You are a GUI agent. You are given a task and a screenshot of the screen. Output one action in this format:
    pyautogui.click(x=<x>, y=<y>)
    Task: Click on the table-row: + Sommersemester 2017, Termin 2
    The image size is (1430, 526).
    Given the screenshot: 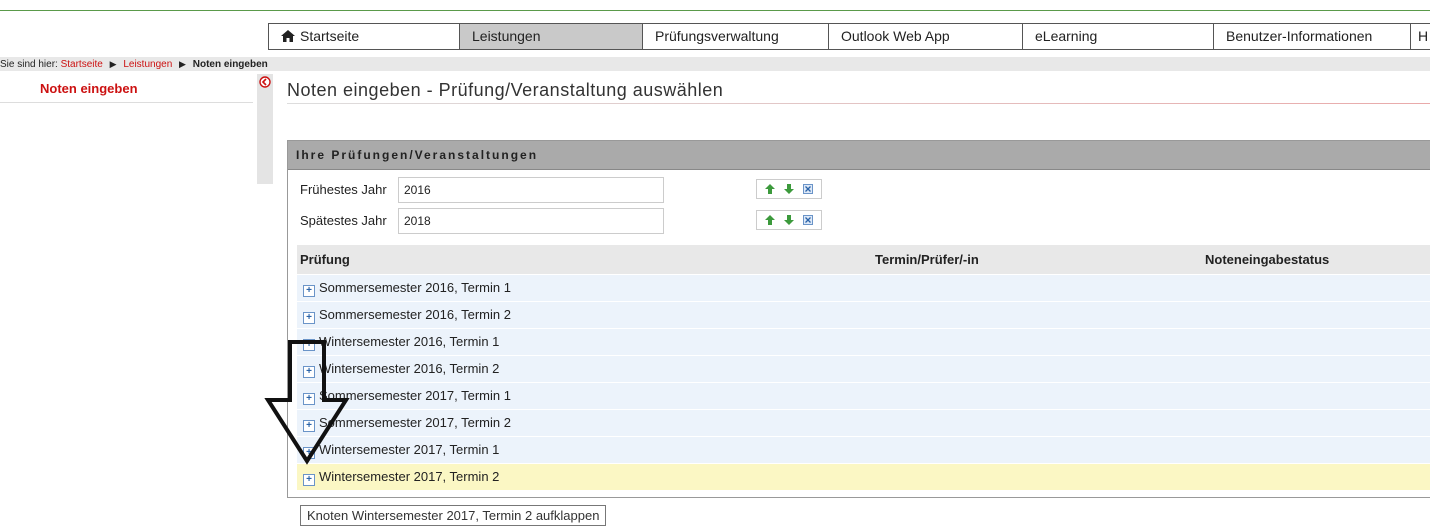 What is the action you would take?
    pyautogui.click(x=863, y=423)
    